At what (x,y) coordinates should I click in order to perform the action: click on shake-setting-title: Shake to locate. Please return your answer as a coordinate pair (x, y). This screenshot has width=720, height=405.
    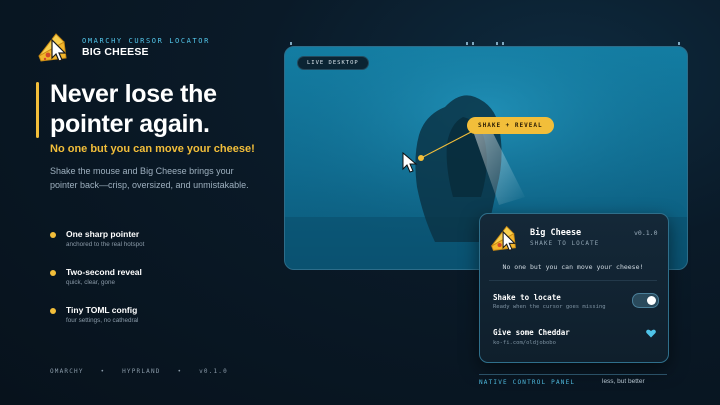
    Looking at the image, I should click on (527, 297).